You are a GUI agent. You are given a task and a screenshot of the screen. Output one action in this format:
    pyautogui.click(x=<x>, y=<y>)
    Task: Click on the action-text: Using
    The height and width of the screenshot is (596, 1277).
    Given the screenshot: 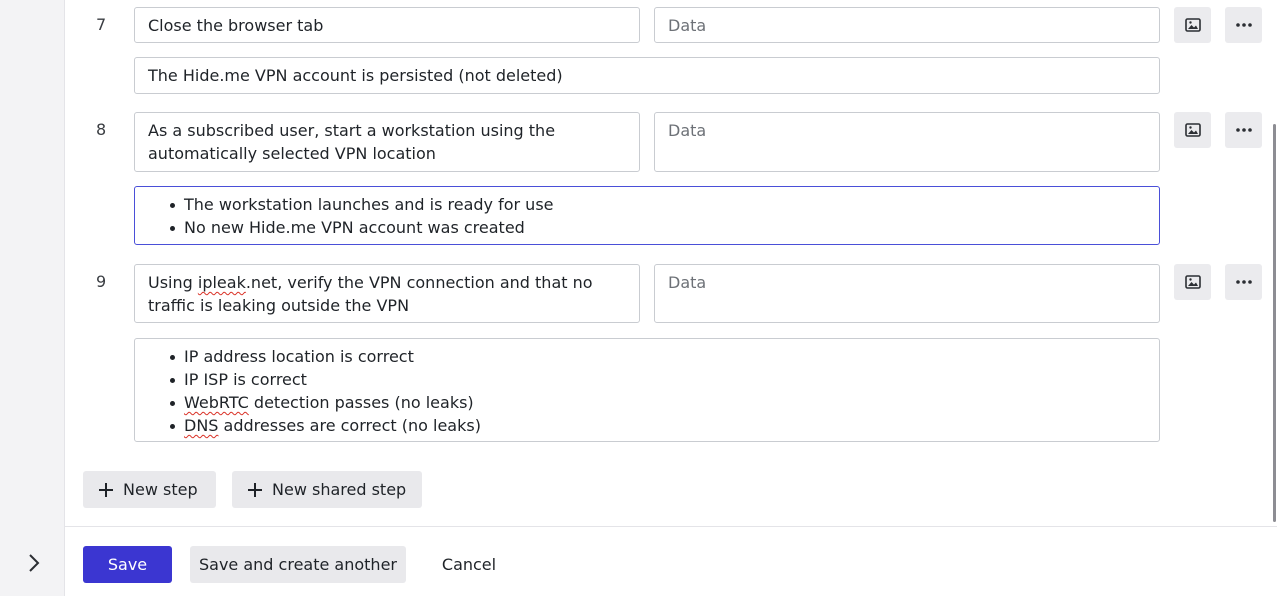 What is the action you would take?
    pyautogui.click(x=173, y=282)
    